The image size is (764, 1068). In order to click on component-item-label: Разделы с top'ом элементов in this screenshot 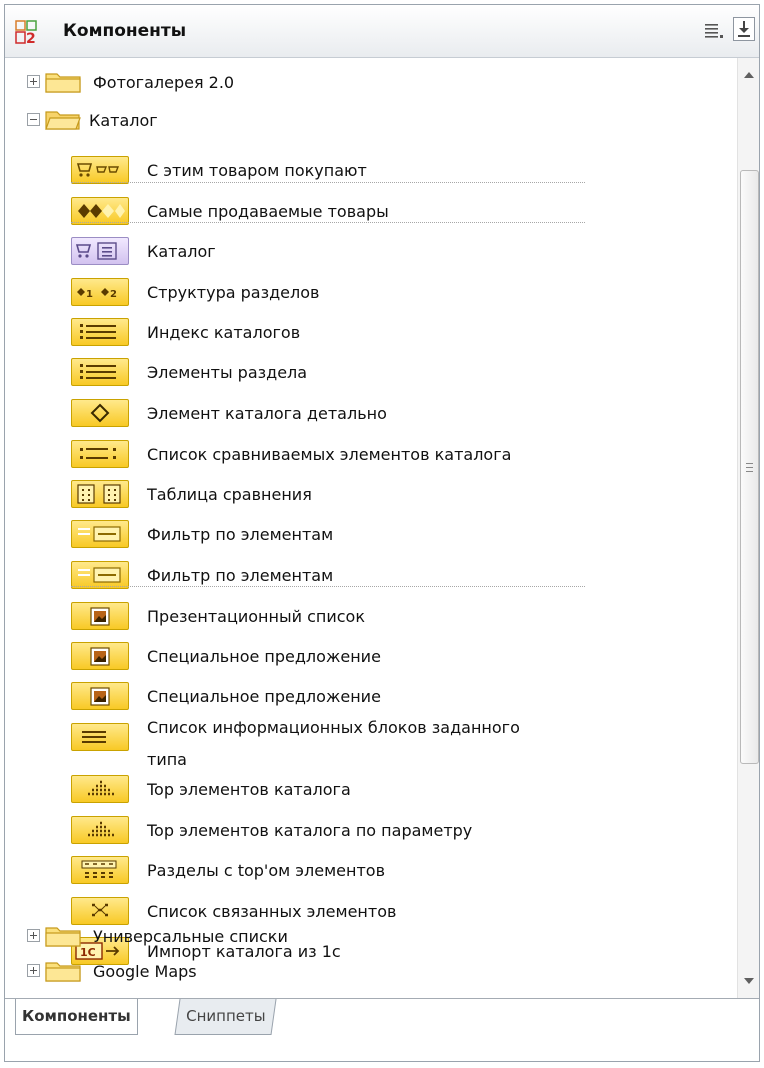, I will do `click(266, 870)`.